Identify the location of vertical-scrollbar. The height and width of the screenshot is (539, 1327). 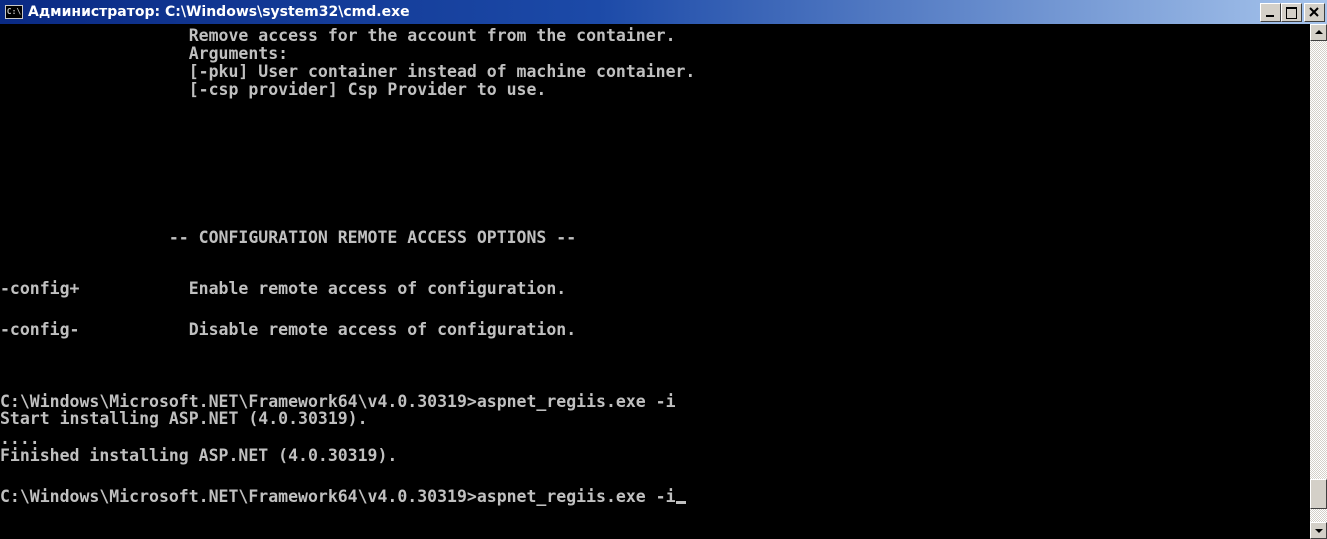
(1309, 281).